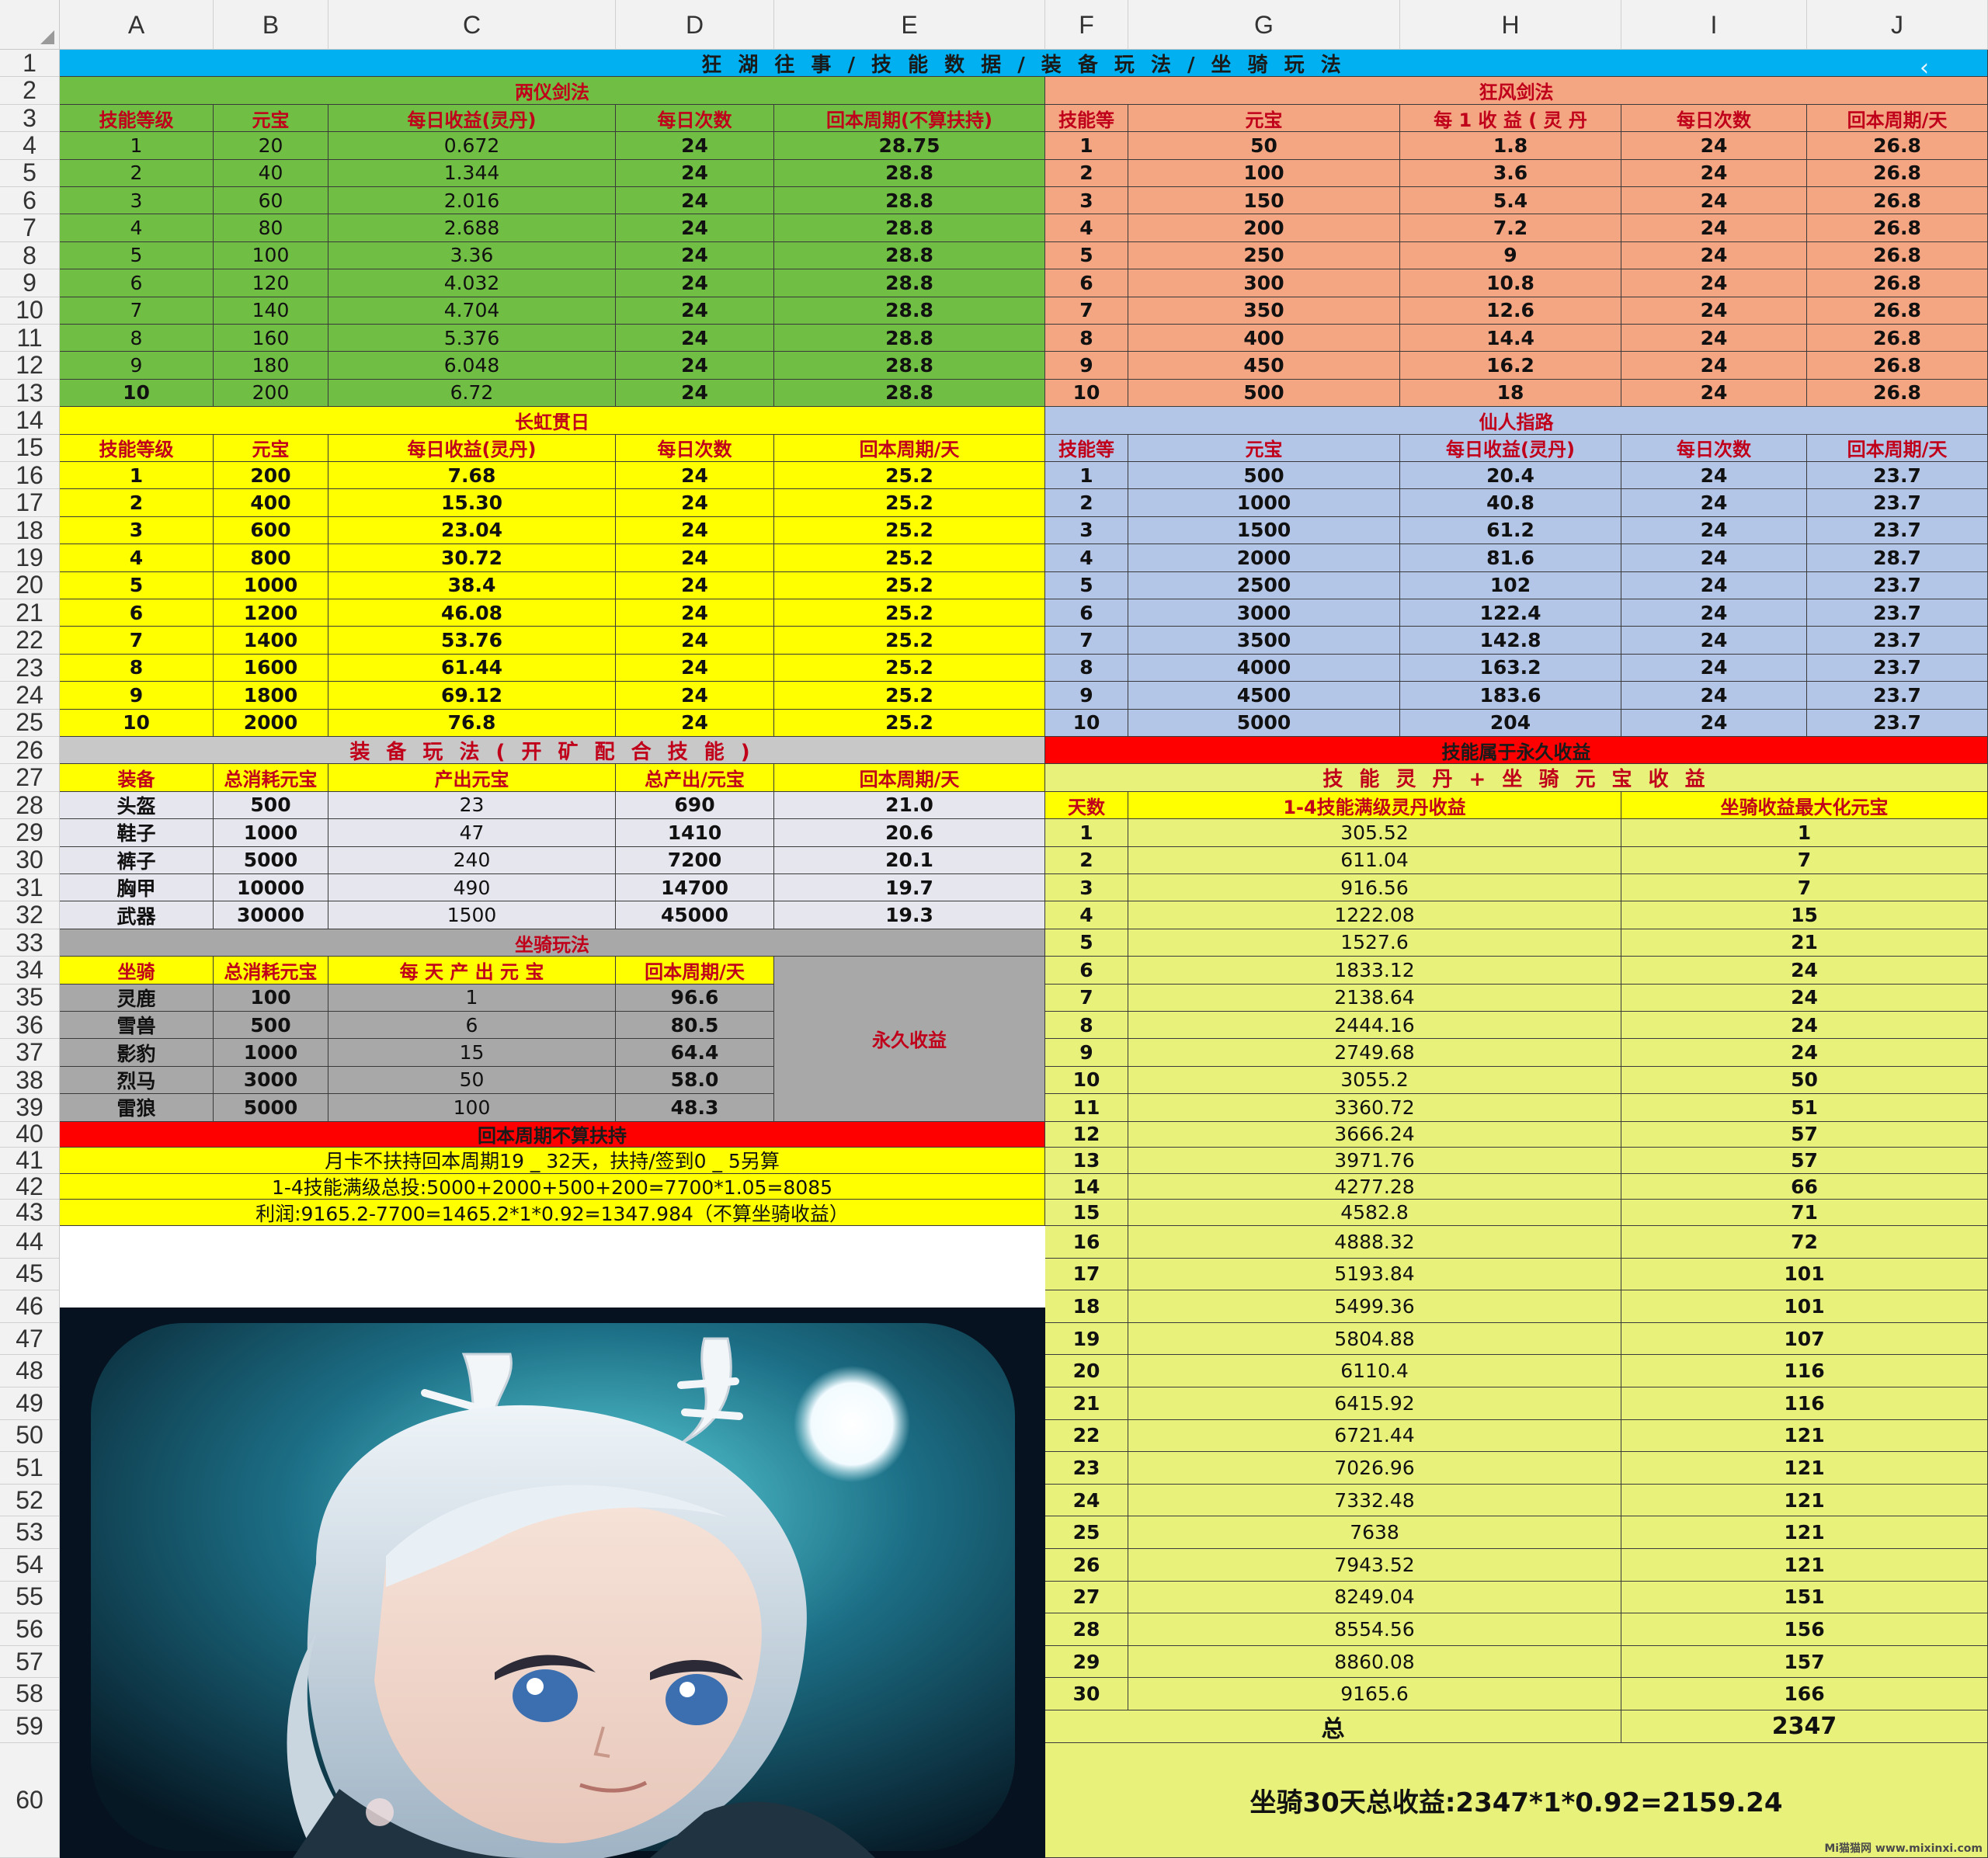 The image size is (1988, 1858). Describe the element at coordinates (1510, 228) in the screenshot. I see `kuangfeng-cell: 7.2` at that location.